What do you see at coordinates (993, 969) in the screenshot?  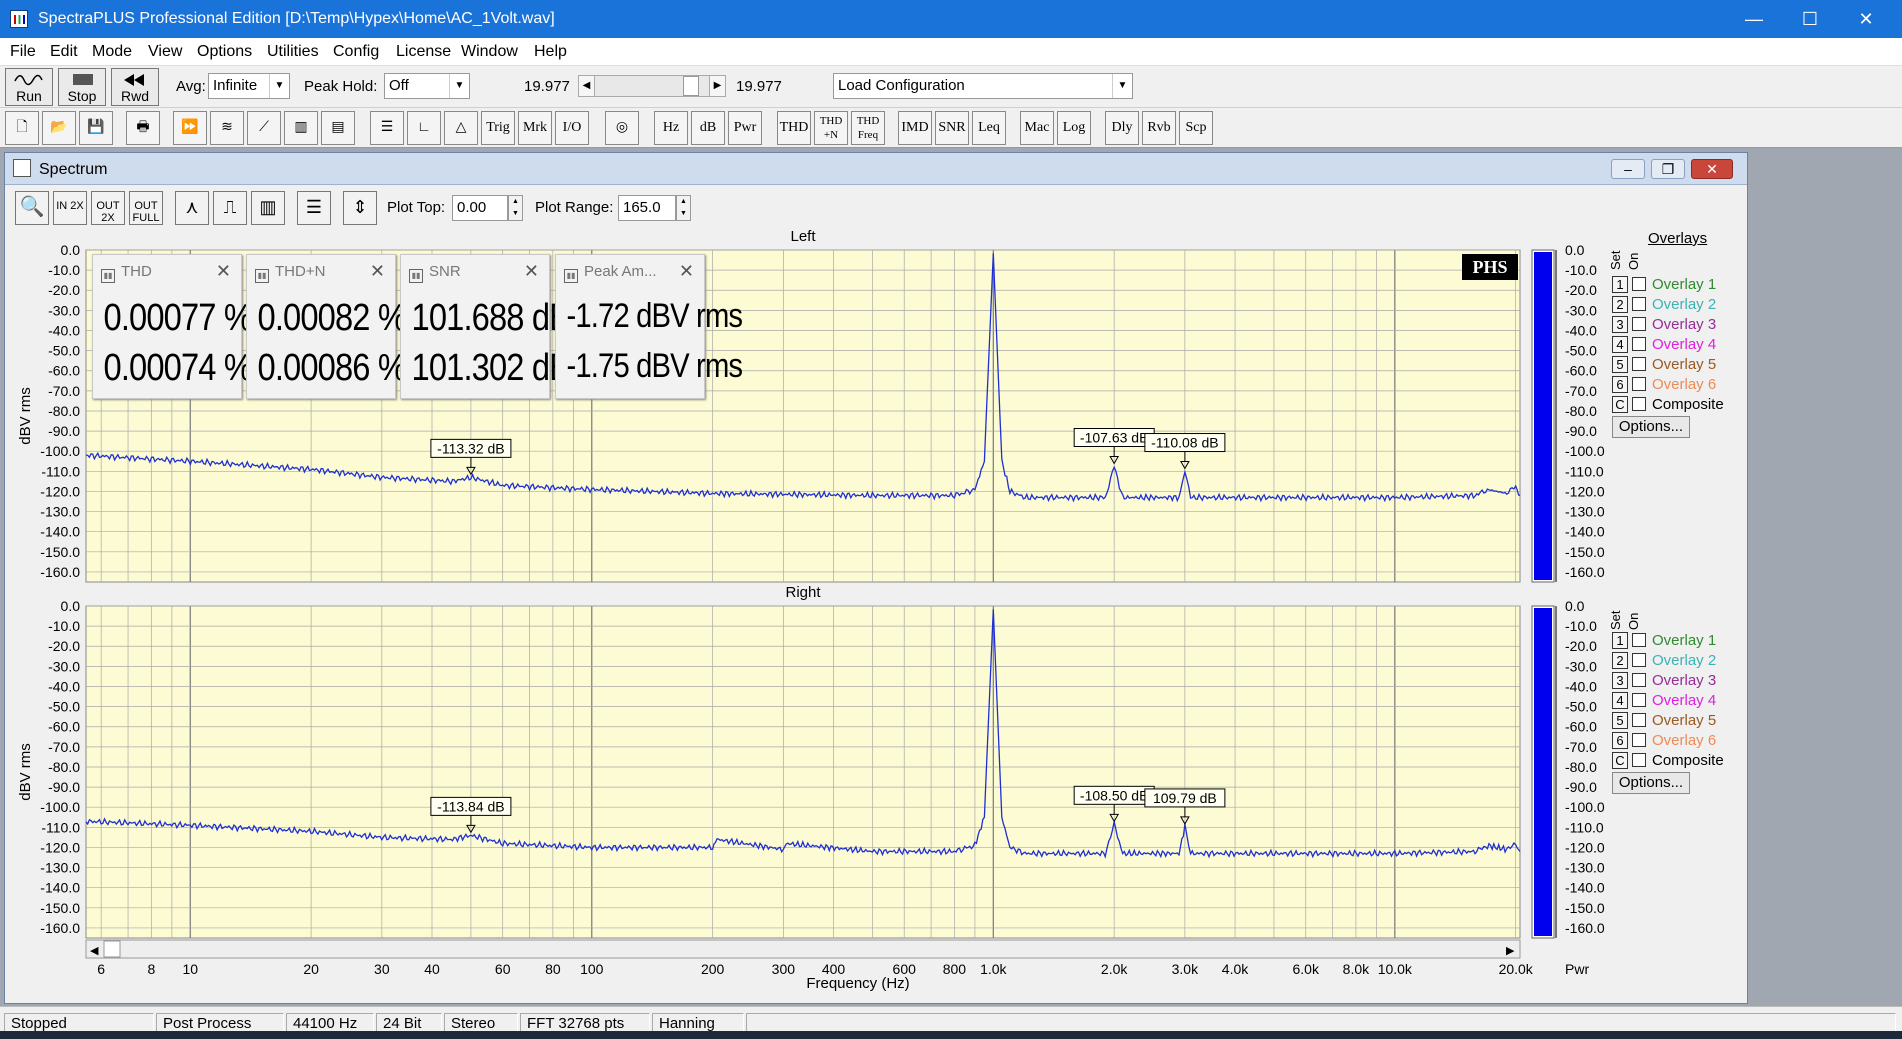 I see `x-tick-label: 1.0k` at bounding box center [993, 969].